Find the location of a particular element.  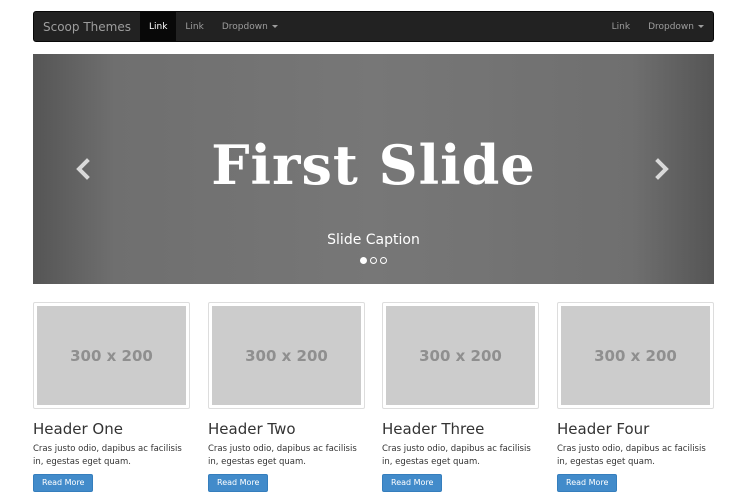

carousel-indicators is located at coordinates (373, 260).